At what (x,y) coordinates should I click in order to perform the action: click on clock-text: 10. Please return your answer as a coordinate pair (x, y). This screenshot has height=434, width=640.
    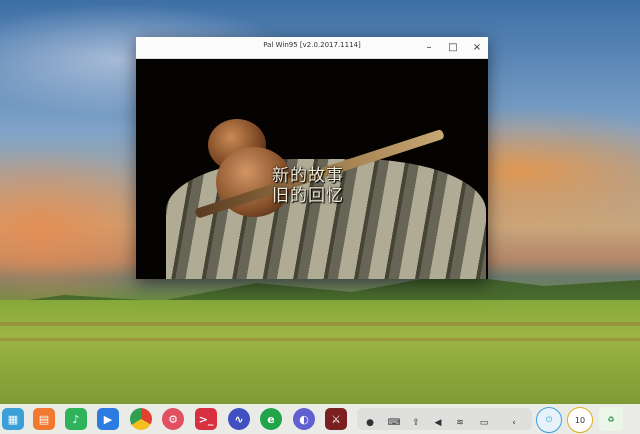
    Looking at the image, I should click on (580, 420).